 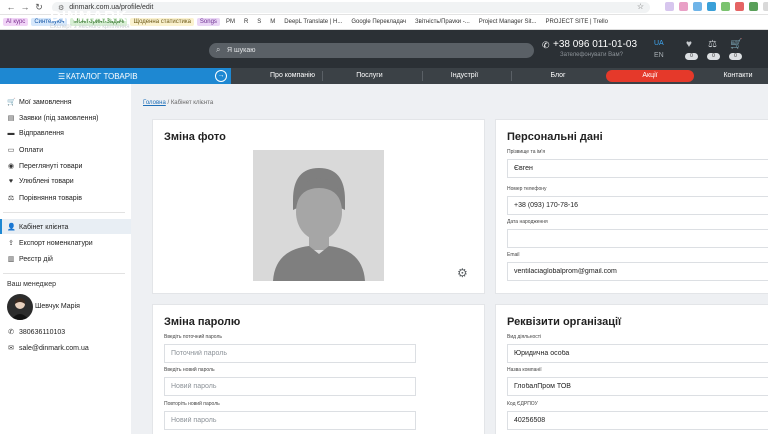 What do you see at coordinates (659, 55) in the screenshot?
I see `lang-en: EN` at bounding box center [659, 55].